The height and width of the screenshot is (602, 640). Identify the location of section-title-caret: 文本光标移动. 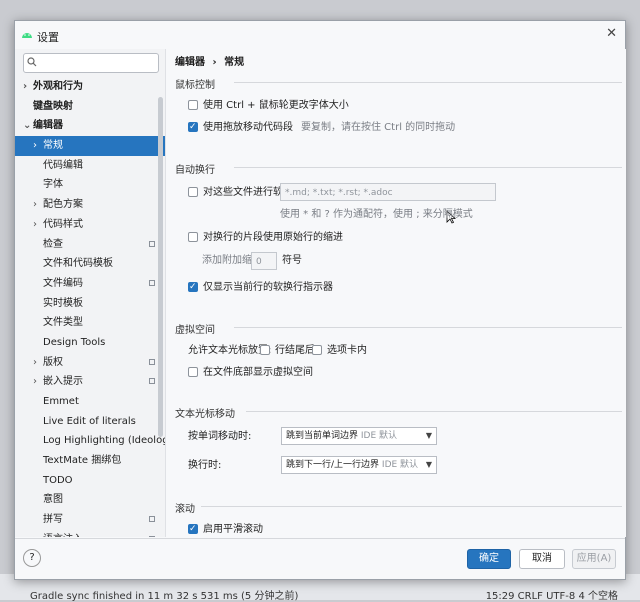
(205, 414).